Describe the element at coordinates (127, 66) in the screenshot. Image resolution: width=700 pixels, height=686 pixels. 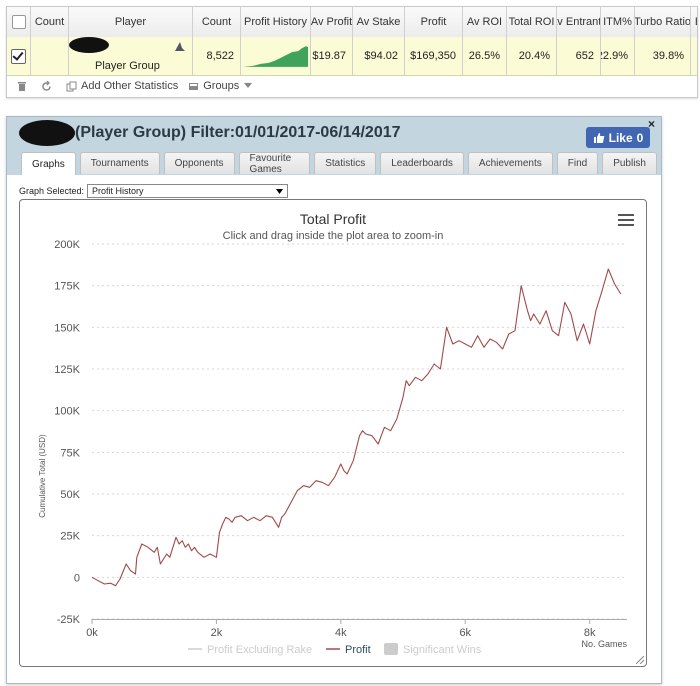
I see `player-name: Player Group` at that location.